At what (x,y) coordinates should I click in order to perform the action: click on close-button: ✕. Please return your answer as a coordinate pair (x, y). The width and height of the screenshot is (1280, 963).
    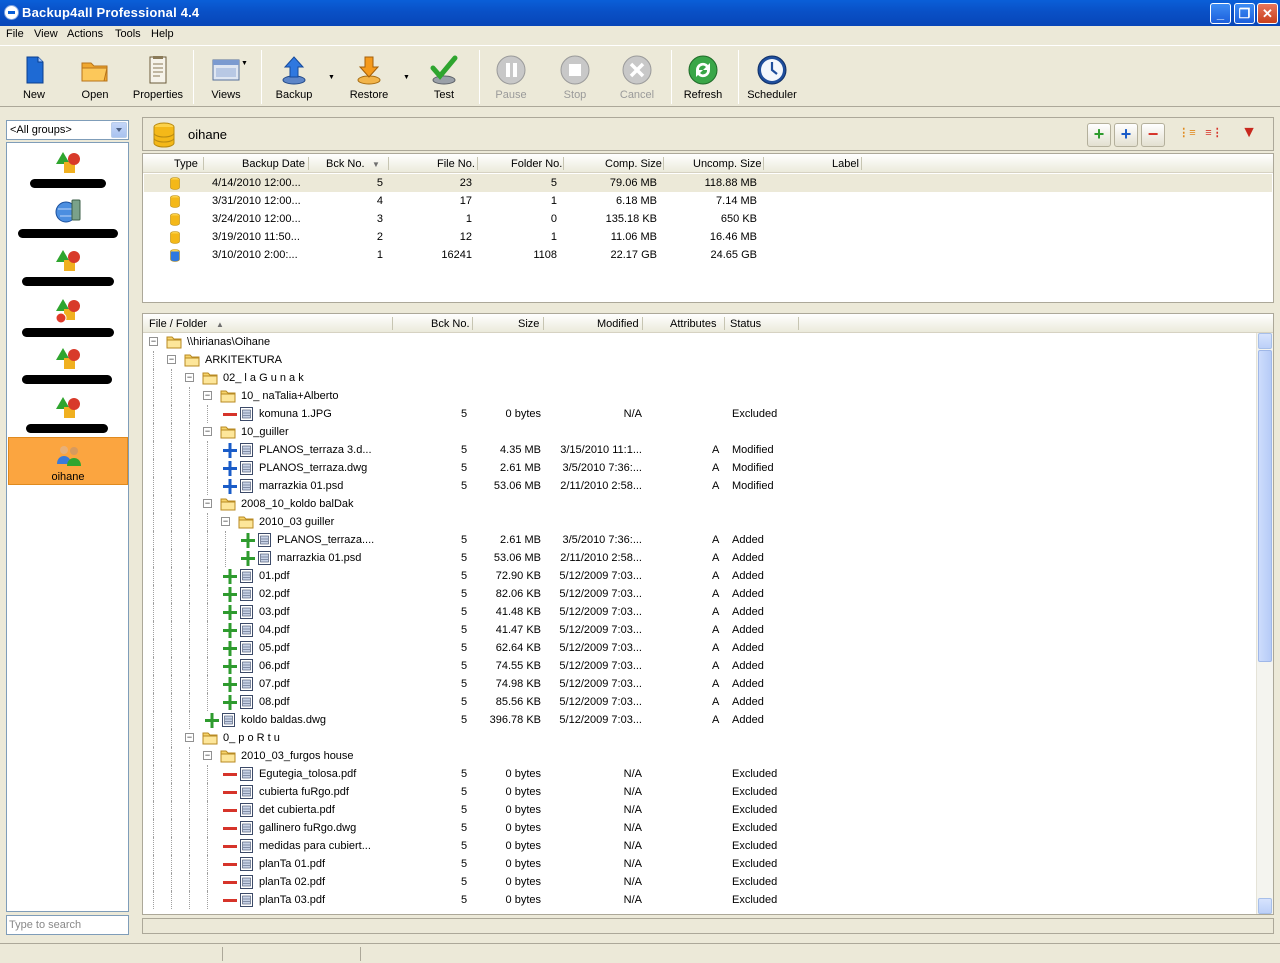
    Looking at the image, I should click on (1267, 13).